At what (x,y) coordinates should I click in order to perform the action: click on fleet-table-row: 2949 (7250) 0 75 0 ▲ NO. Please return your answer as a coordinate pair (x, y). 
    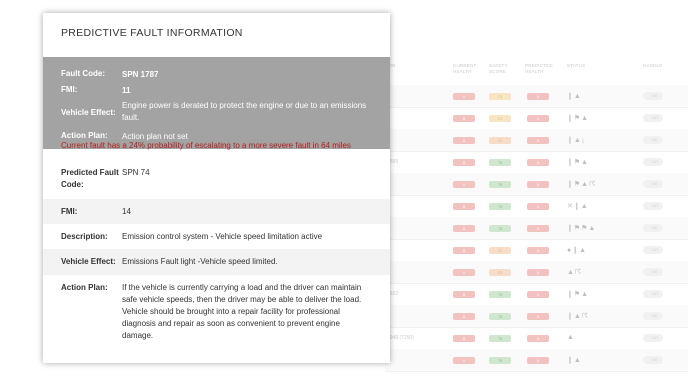
    Looking at the image, I should click on (536, 338).